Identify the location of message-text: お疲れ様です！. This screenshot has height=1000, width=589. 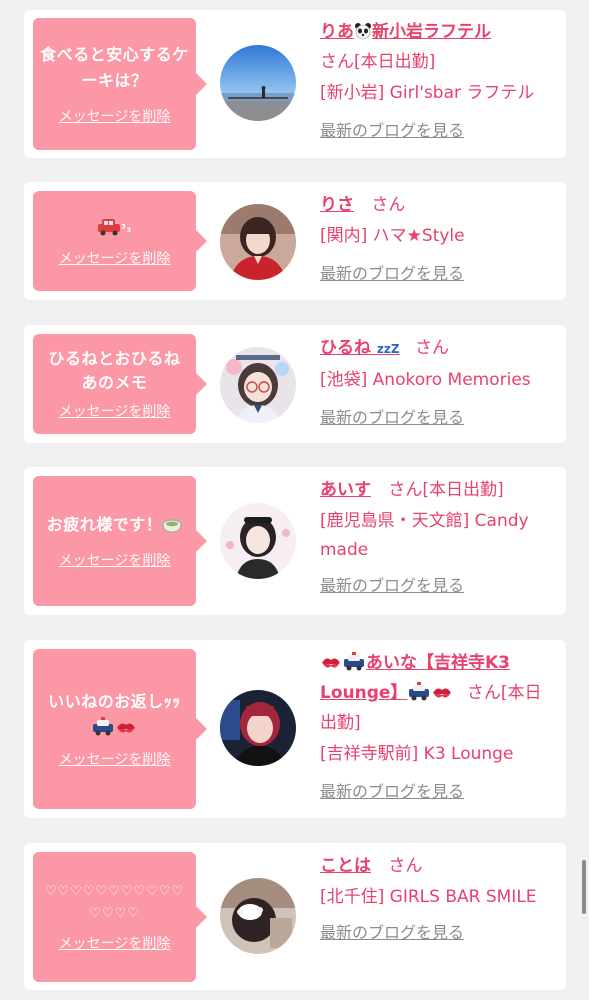
(115, 525).